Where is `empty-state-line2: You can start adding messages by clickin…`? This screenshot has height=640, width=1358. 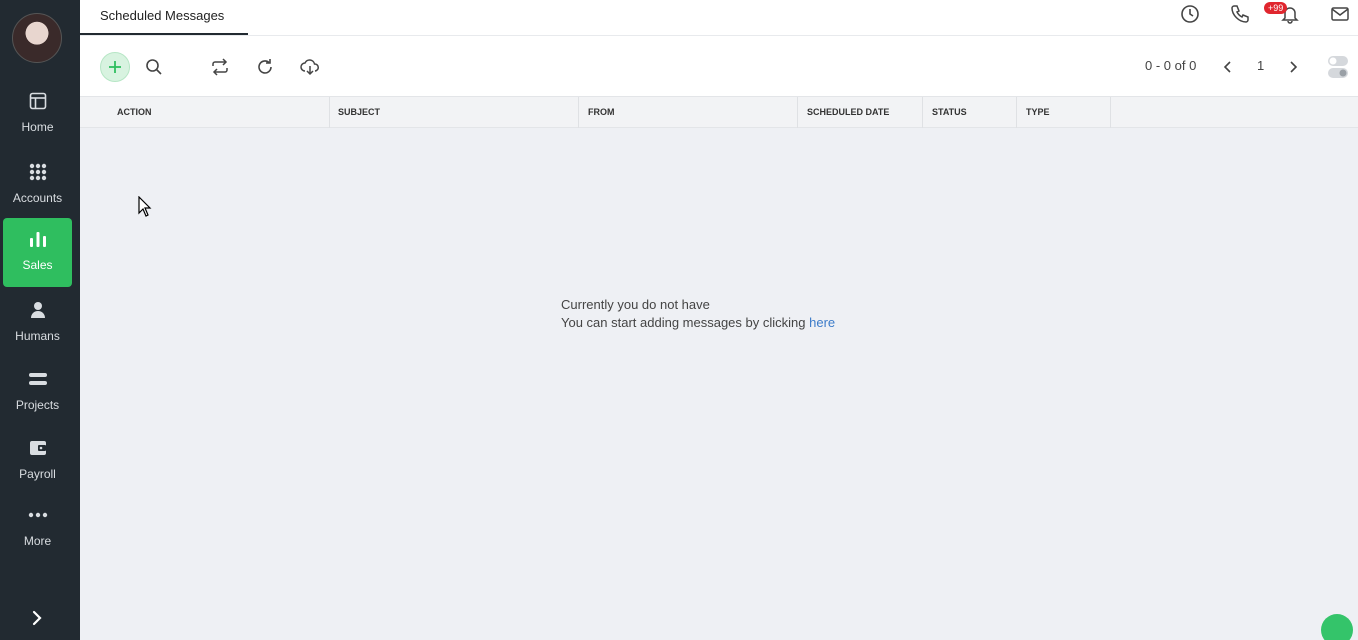
empty-state-line2: You can start adding messages by clickin… is located at coordinates (698, 323).